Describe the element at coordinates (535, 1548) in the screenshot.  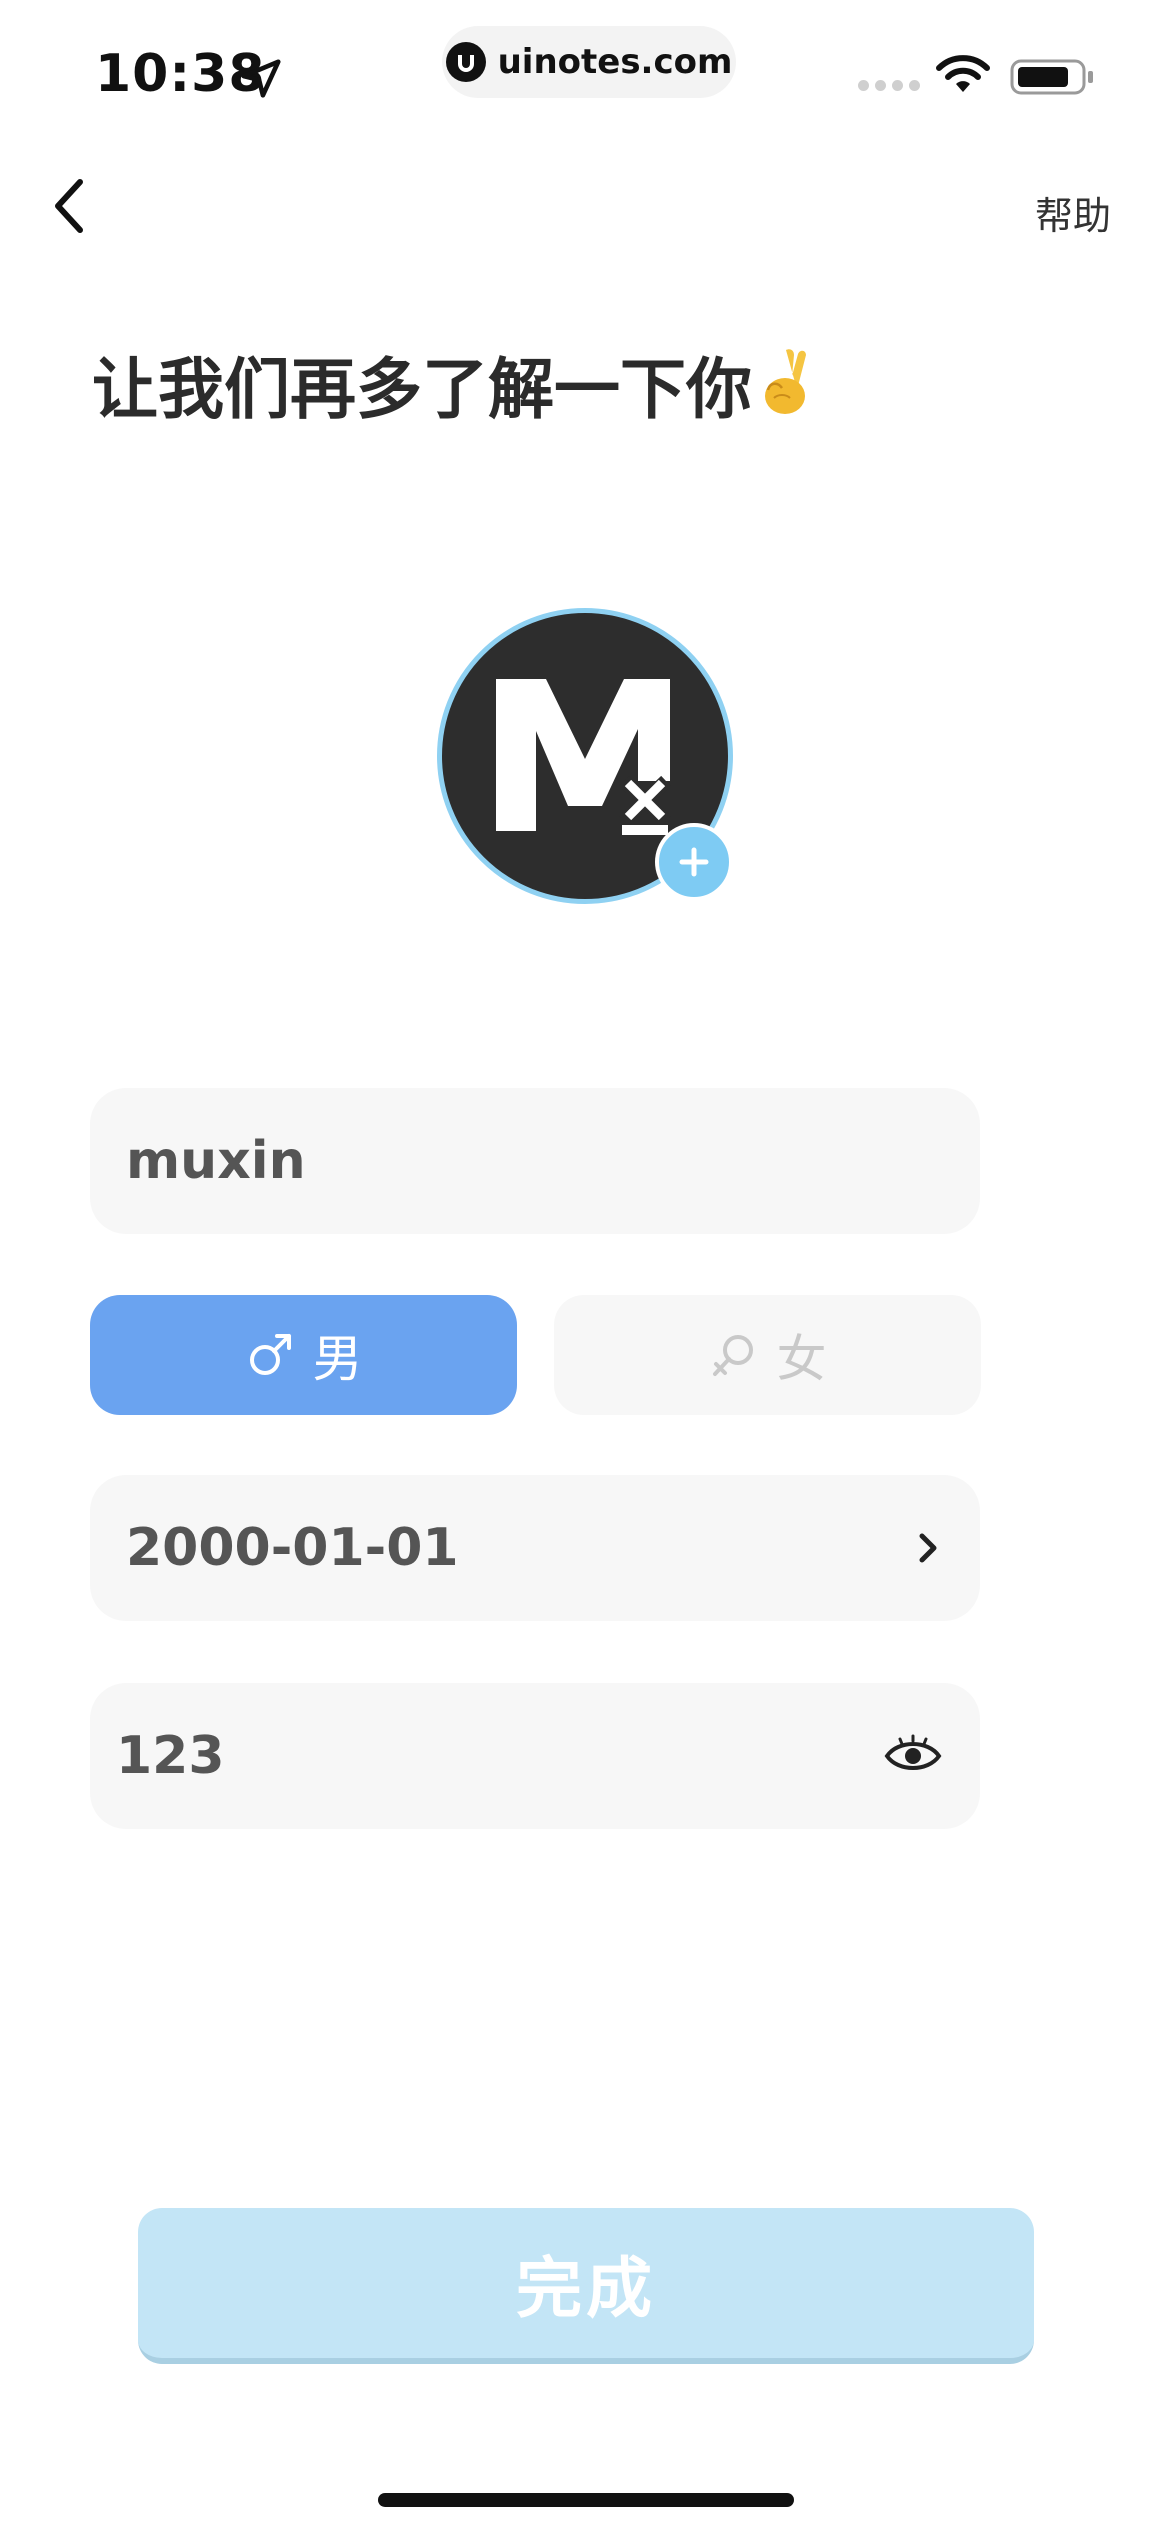
I see `birthday-field: 2000-01-01` at that location.